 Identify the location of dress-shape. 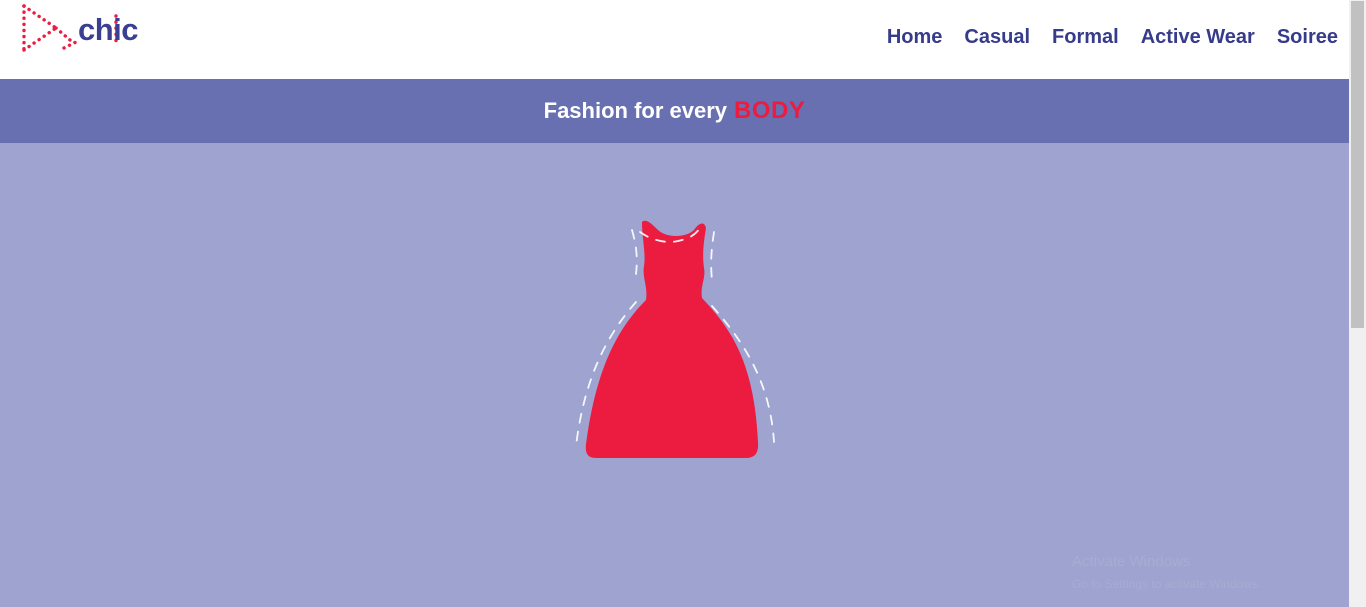
(672, 339).